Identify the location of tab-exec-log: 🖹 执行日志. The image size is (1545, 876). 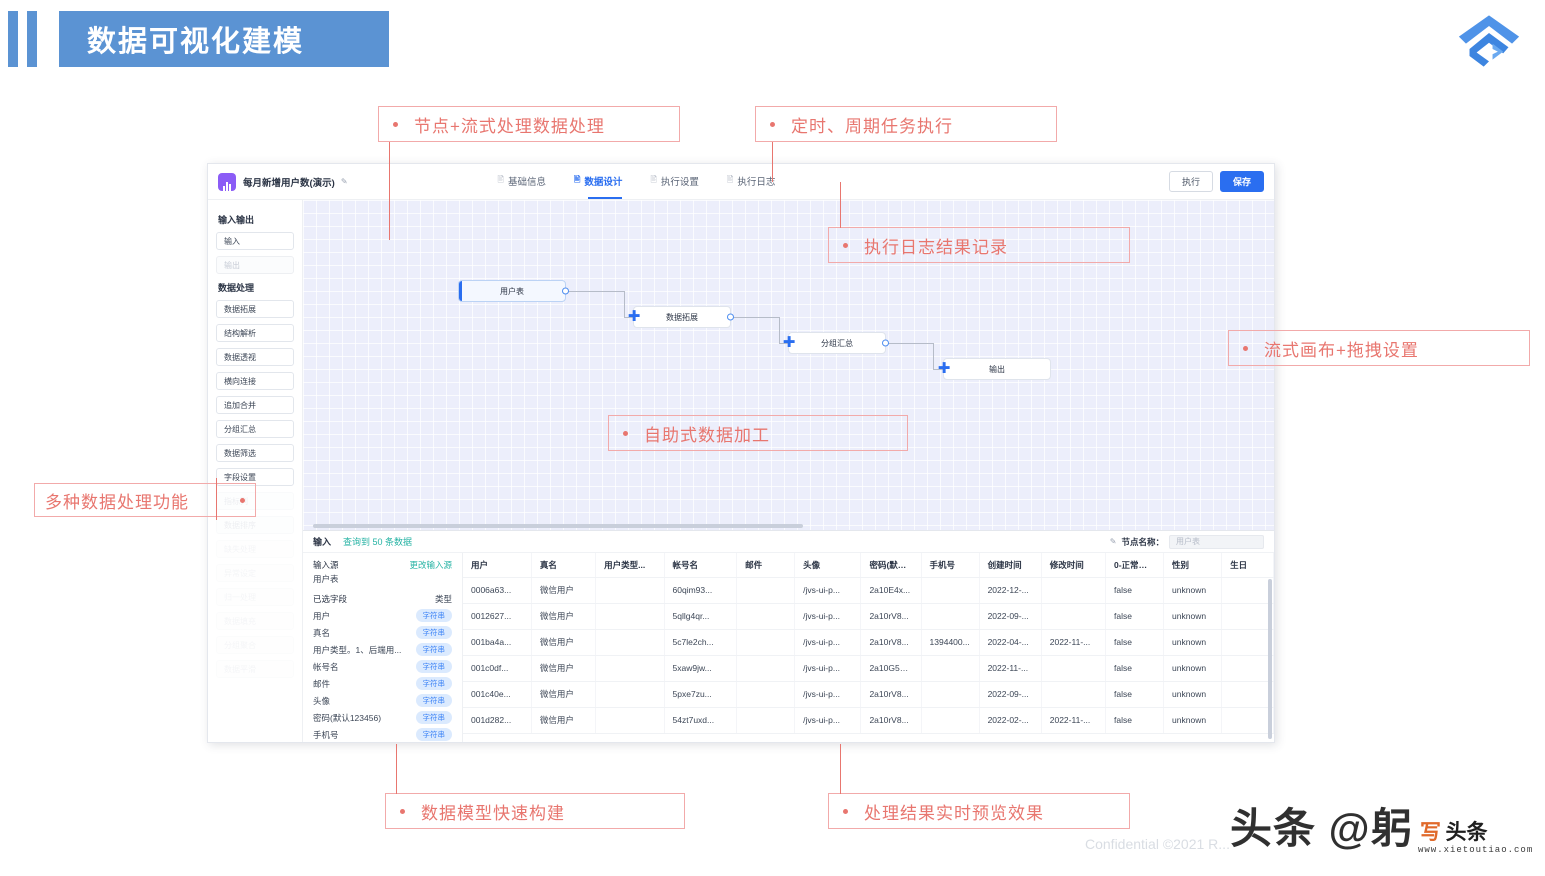
(751, 182).